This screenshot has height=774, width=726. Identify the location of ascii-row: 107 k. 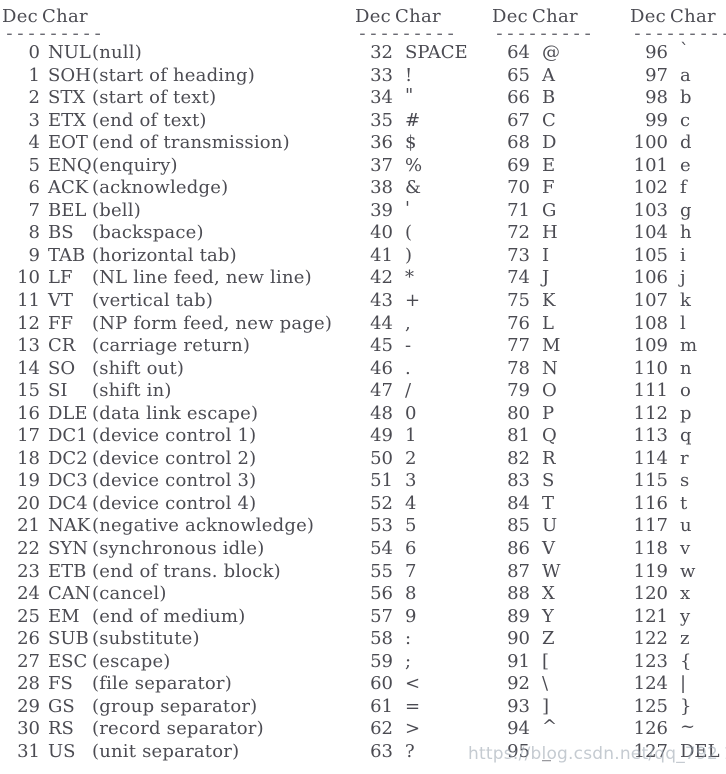
(678, 301).